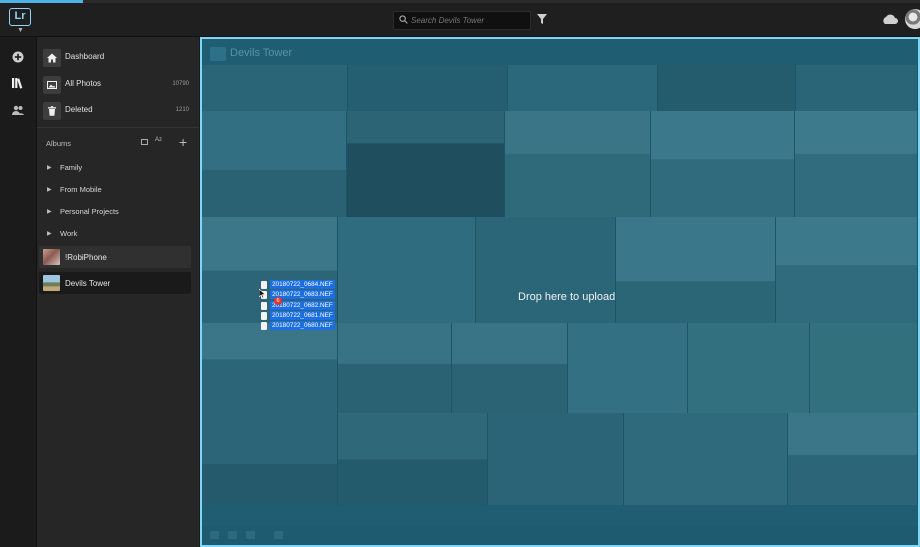 This screenshot has height=547, width=920. I want to click on photo-count: 10790, so click(180, 84).